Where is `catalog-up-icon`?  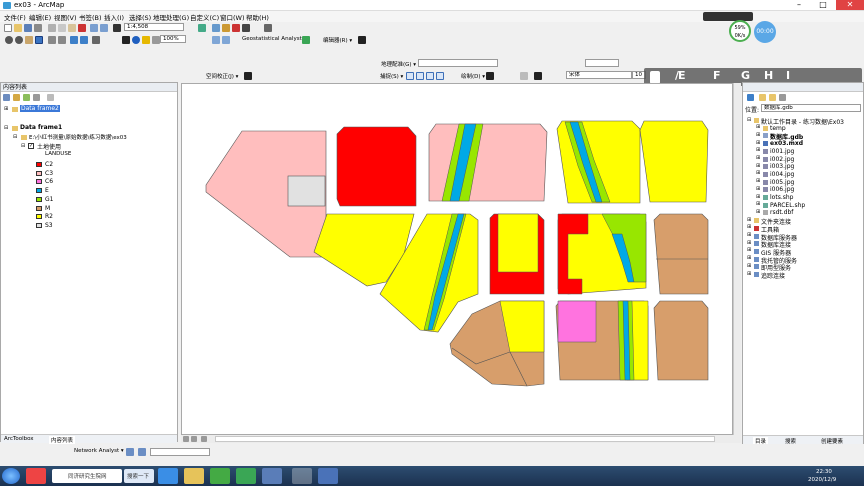 catalog-up-icon is located at coordinates (762, 97).